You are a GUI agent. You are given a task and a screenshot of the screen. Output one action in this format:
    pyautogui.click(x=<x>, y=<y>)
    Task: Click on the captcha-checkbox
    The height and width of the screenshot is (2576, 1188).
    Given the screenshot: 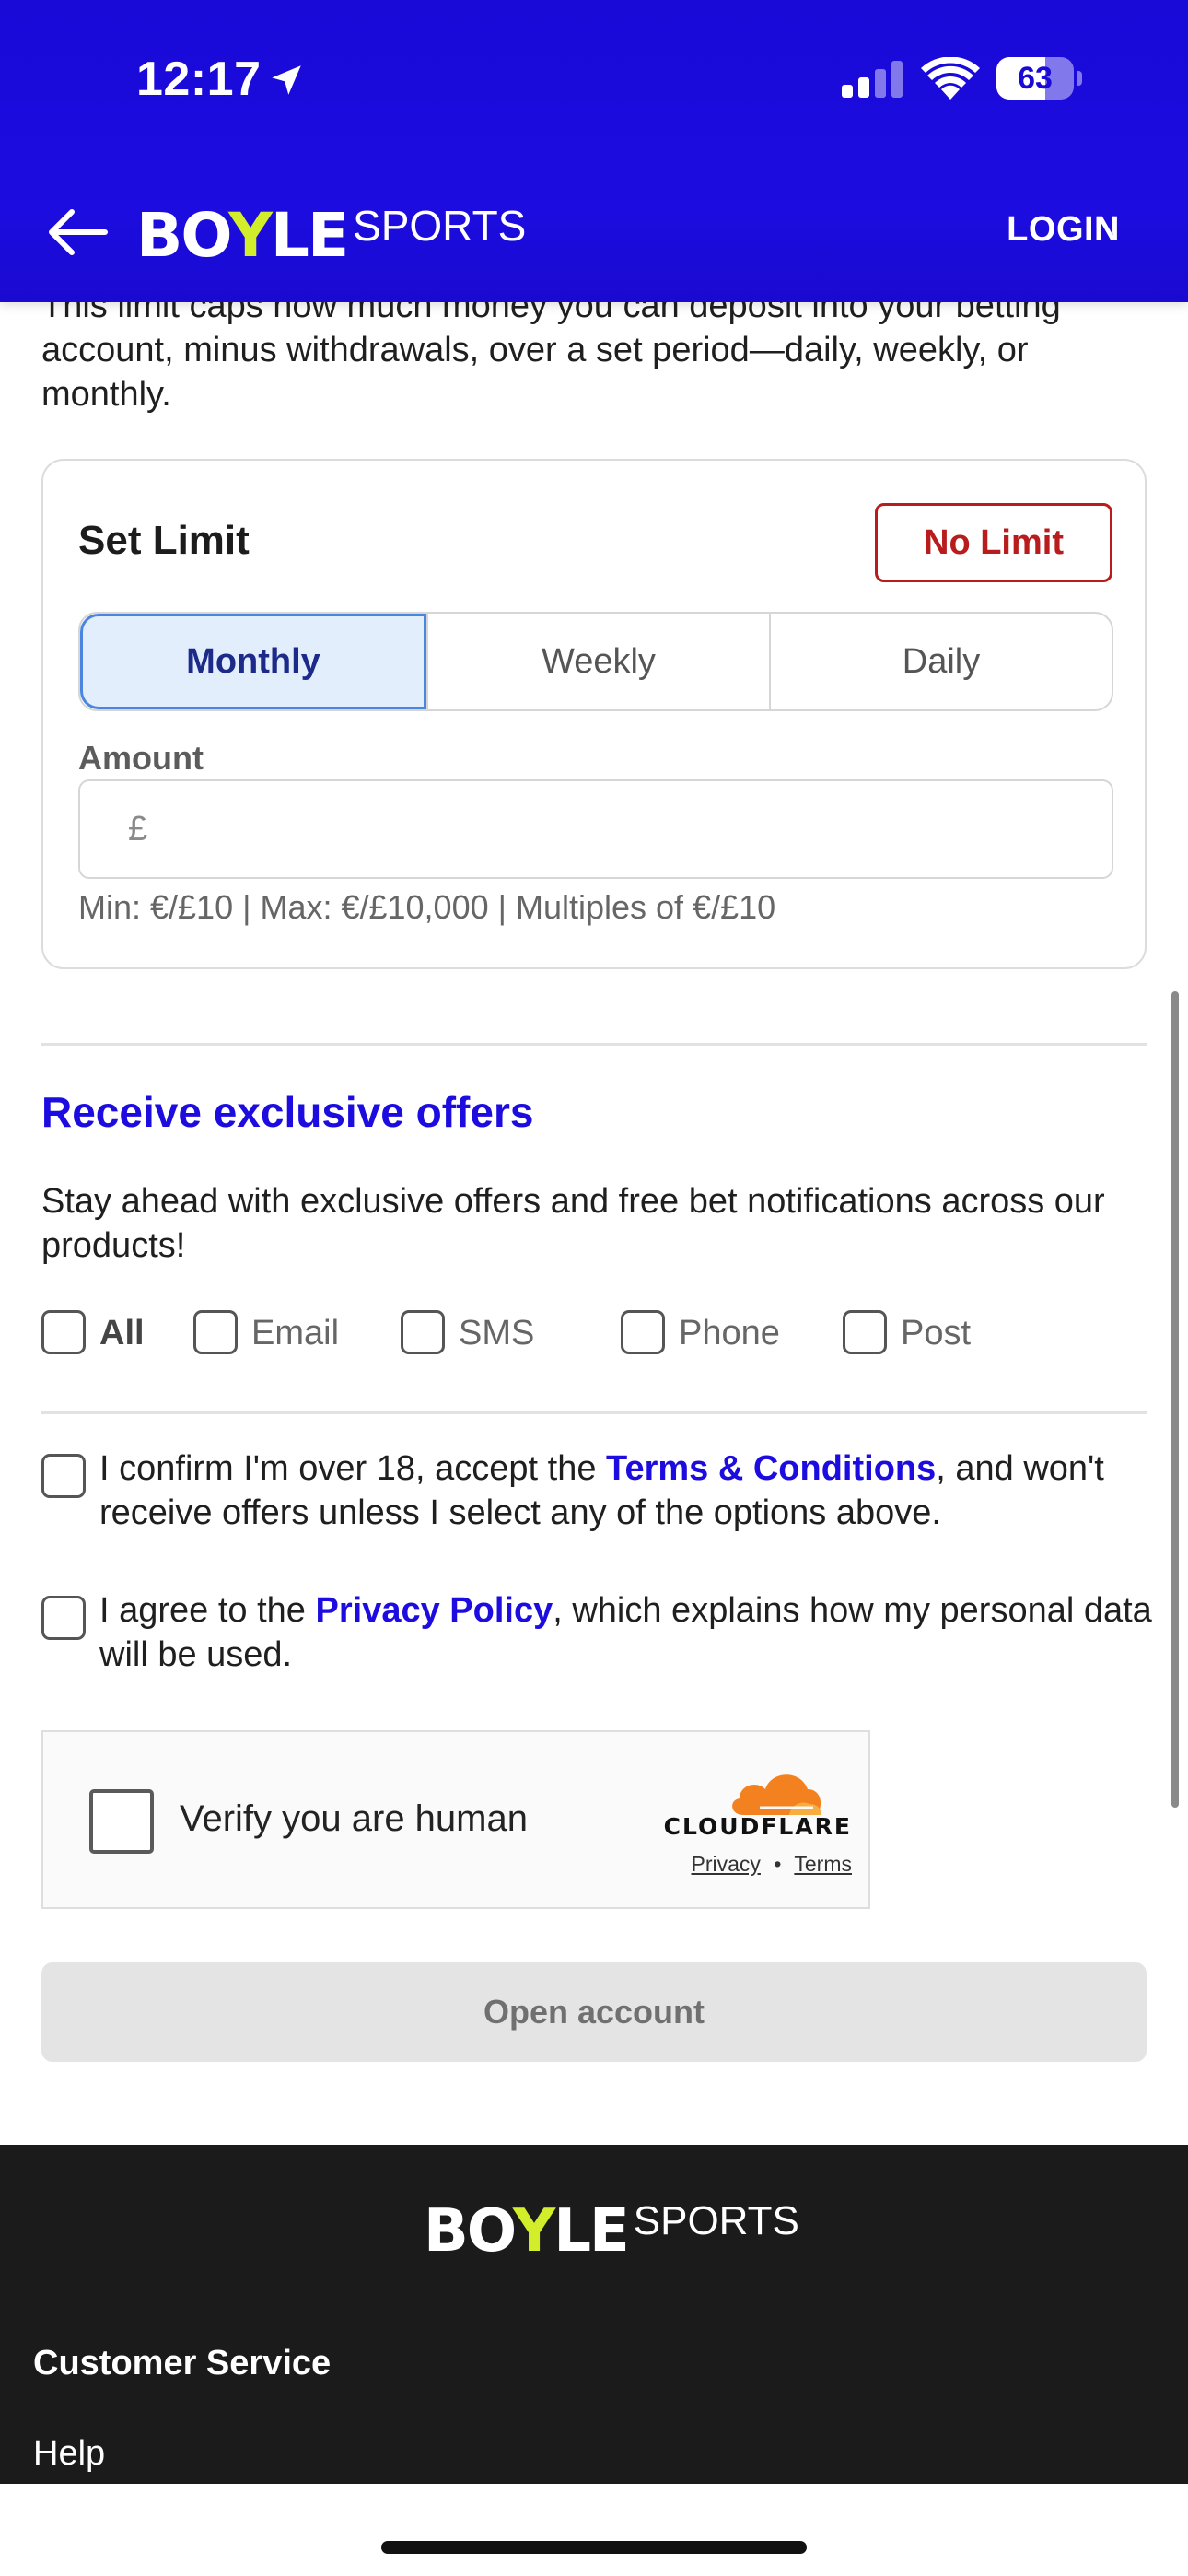 What is the action you would take?
    pyautogui.click(x=121, y=1821)
    